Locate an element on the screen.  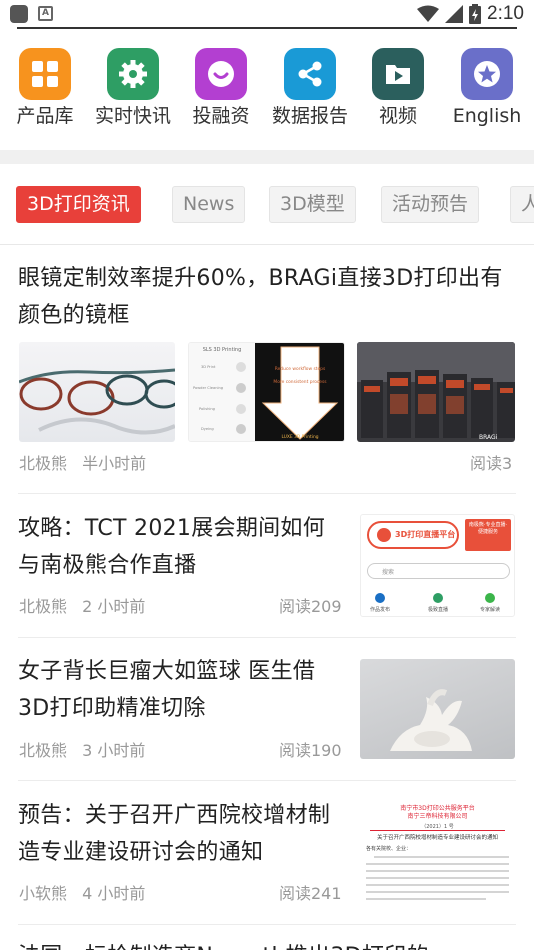
clock: 2:10 is located at coordinates (505, 13).